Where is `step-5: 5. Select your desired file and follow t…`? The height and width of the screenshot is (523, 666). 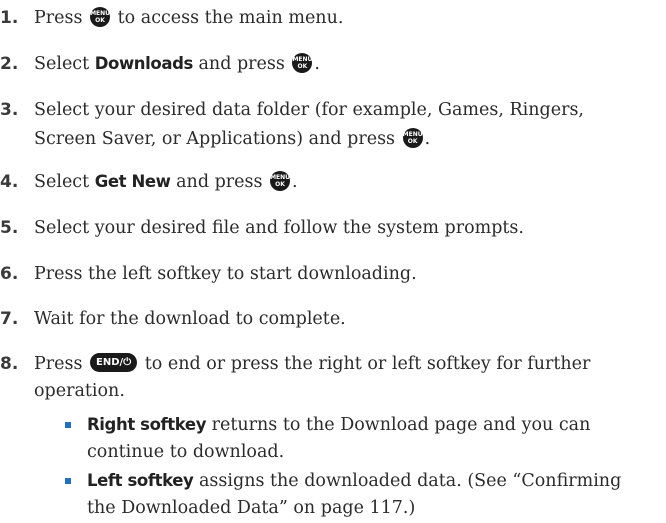
step-5: 5. Select your desired file and follow t… is located at coordinates (325, 228).